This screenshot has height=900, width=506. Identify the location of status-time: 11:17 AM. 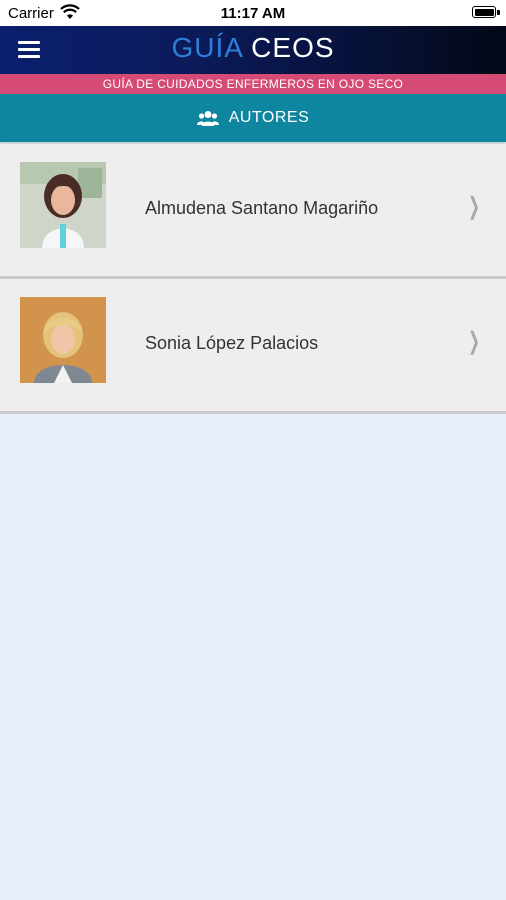
(253, 13).